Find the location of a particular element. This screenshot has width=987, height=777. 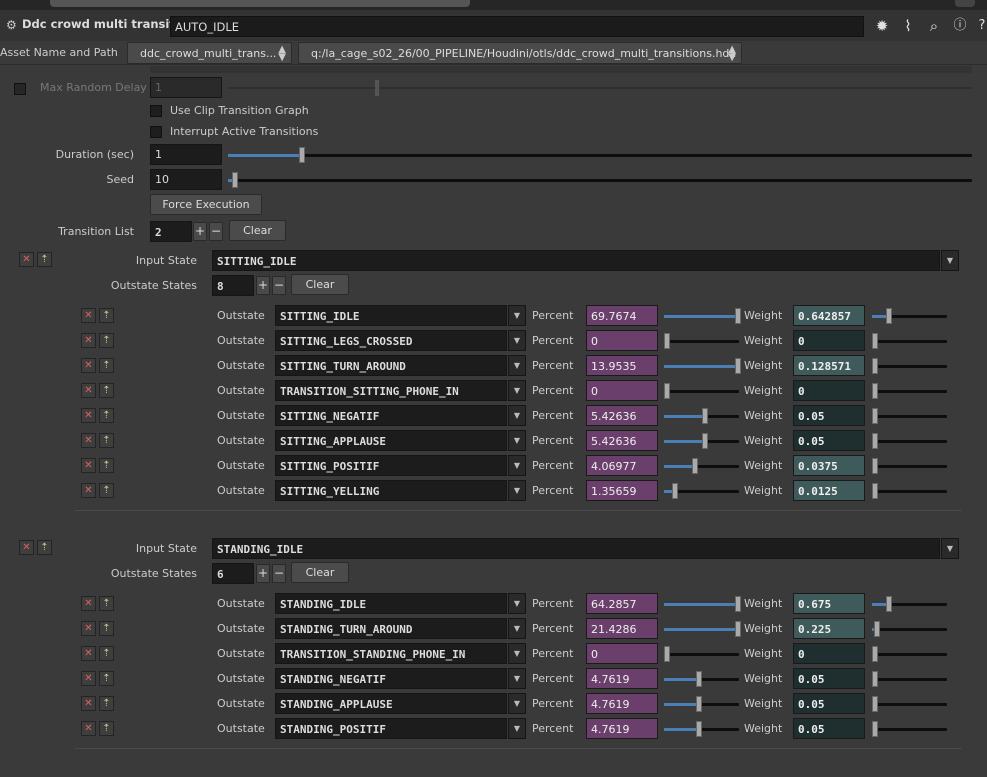

transition-list-count: 2 is located at coordinates (171, 231).